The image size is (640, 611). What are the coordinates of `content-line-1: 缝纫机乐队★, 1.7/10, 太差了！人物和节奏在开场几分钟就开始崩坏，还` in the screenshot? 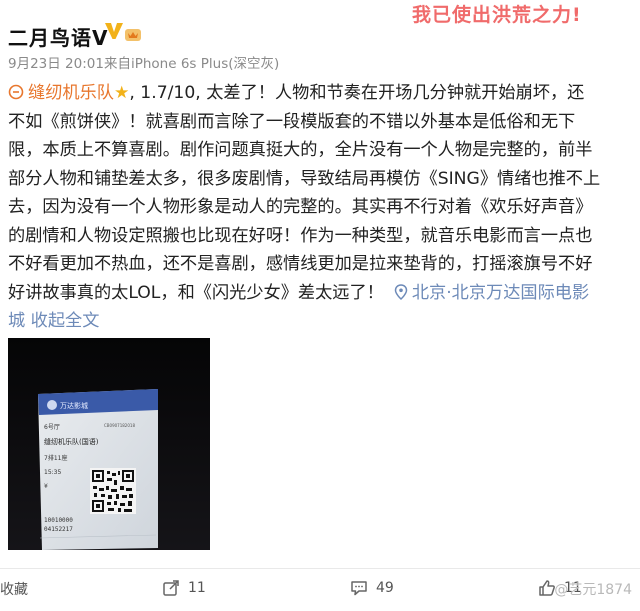 It's located at (318, 93).